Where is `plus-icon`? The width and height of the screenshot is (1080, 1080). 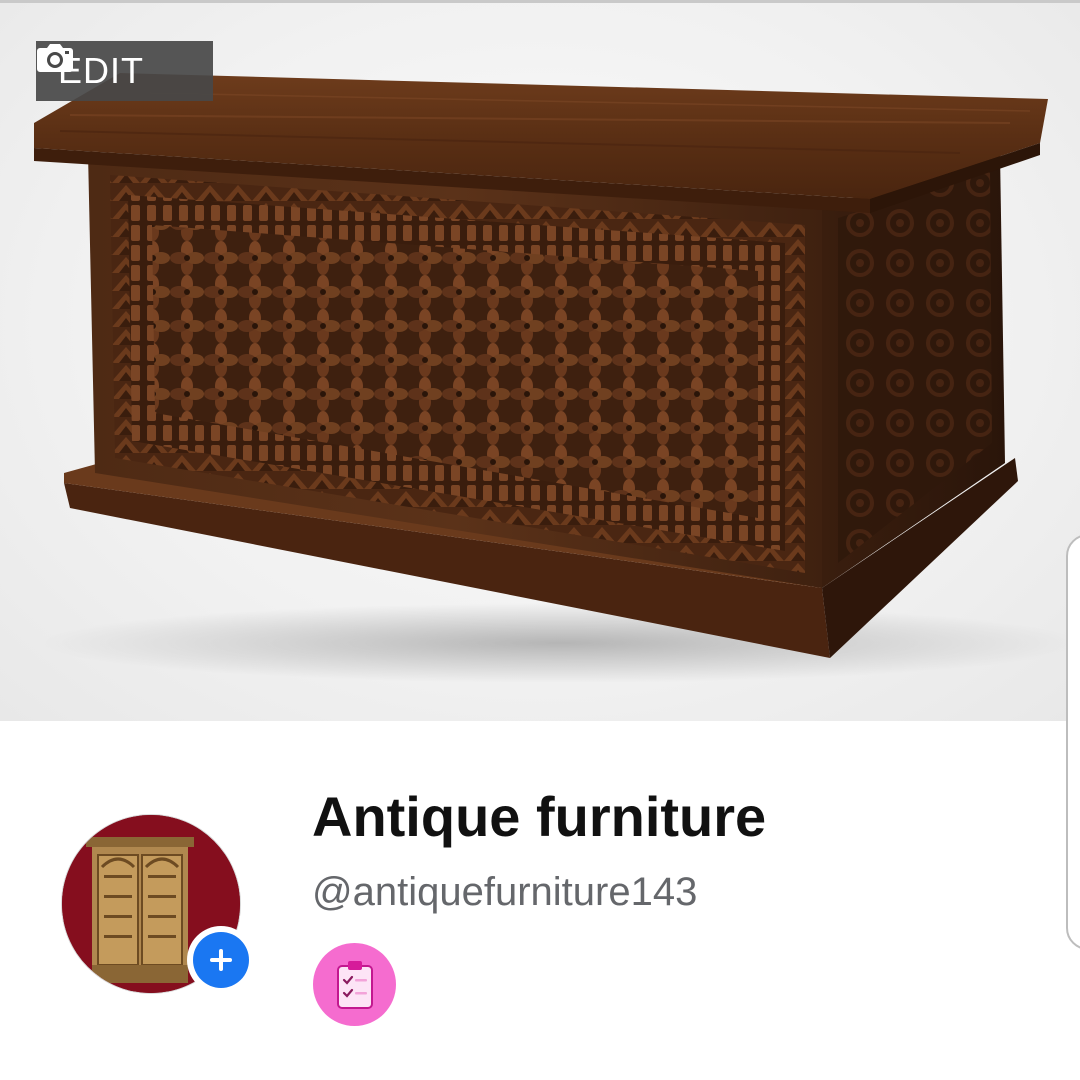
plus-icon is located at coordinates (221, 960).